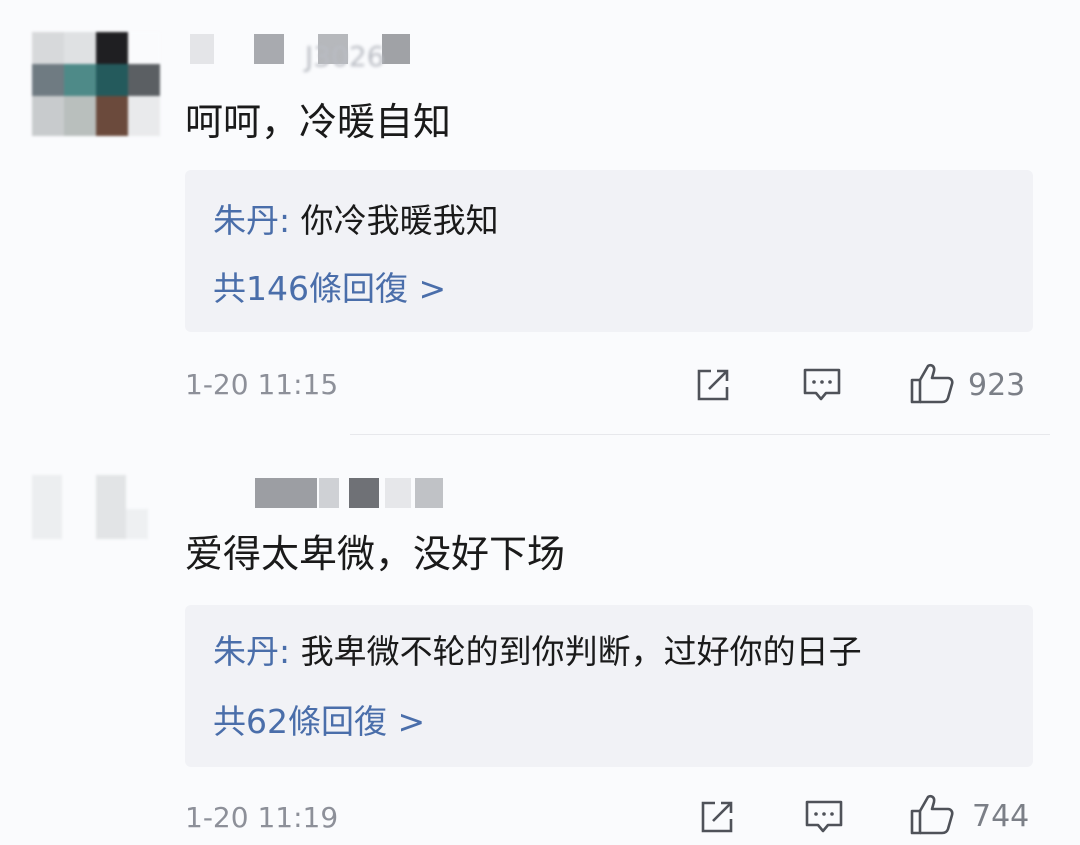 The height and width of the screenshot is (845, 1080). I want to click on comment-timestamp: 1-20 11:19, so click(262, 817).